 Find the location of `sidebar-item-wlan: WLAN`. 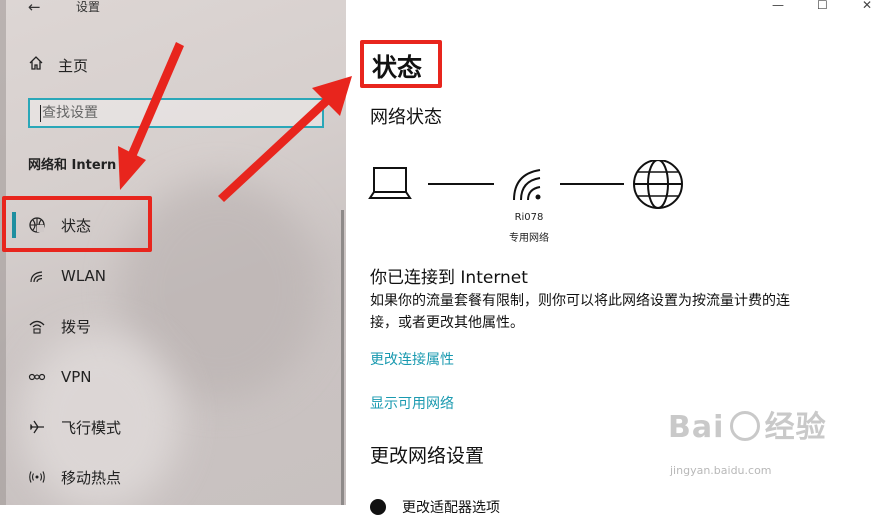

sidebar-item-wlan: WLAN is located at coordinates (67, 276).